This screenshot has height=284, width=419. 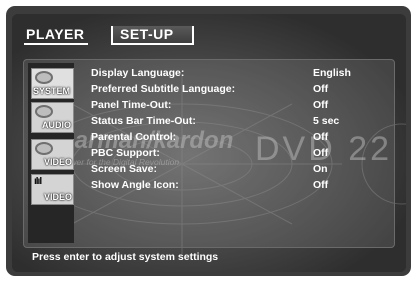 What do you see at coordinates (131, 105) in the screenshot?
I see `setting-label-panel-timeout: Panel Time-Out:` at bounding box center [131, 105].